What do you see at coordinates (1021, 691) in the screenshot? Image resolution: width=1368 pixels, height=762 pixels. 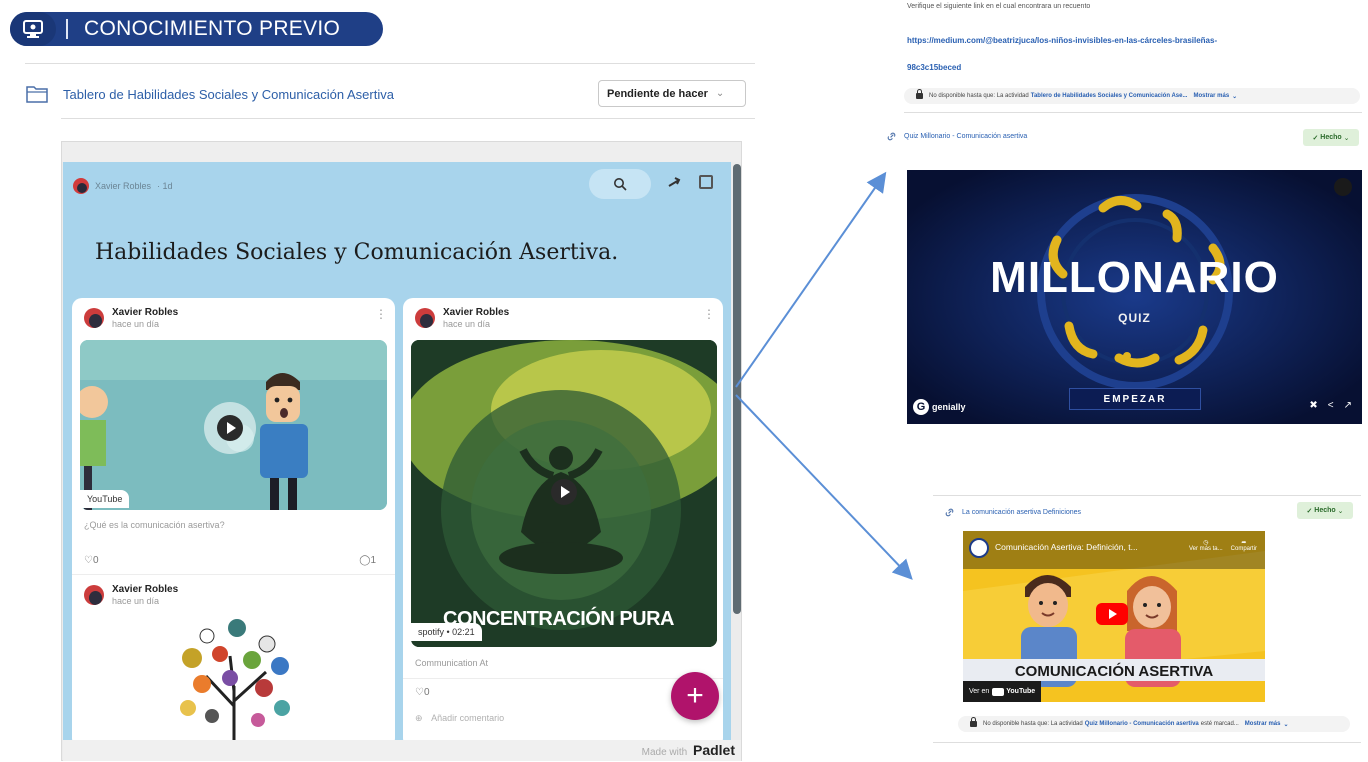 I see `youtube-brand: YouTube` at bounding box center [1021, 691].